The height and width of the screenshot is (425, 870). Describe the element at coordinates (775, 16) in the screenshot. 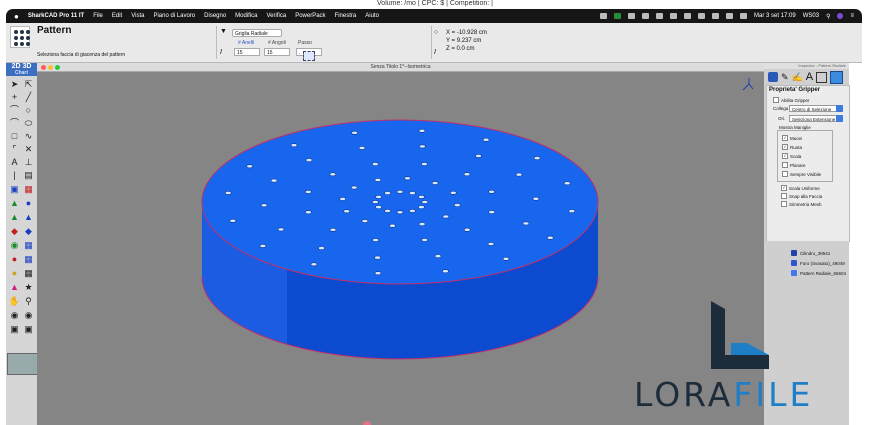

I see `menubar-clock: Mar 3 set 17:09` at that location.